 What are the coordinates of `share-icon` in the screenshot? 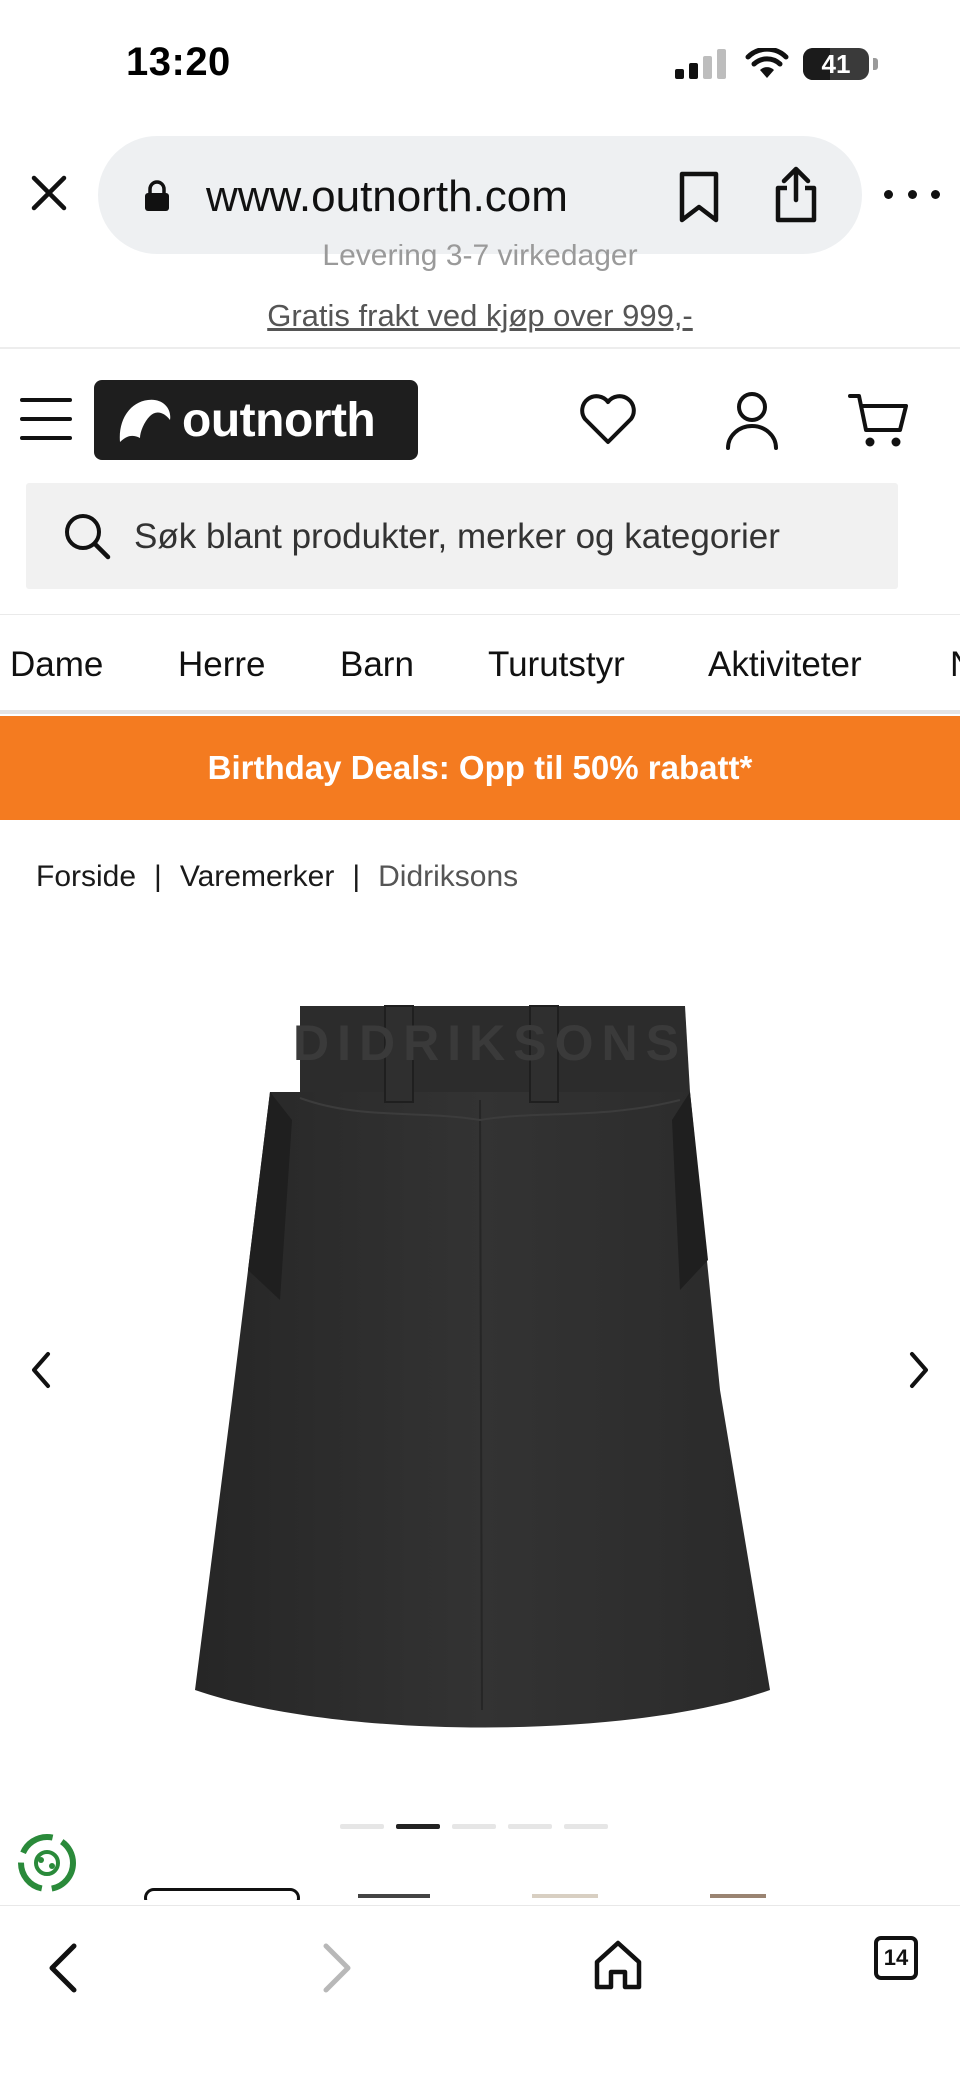 It's located at (796, 195).